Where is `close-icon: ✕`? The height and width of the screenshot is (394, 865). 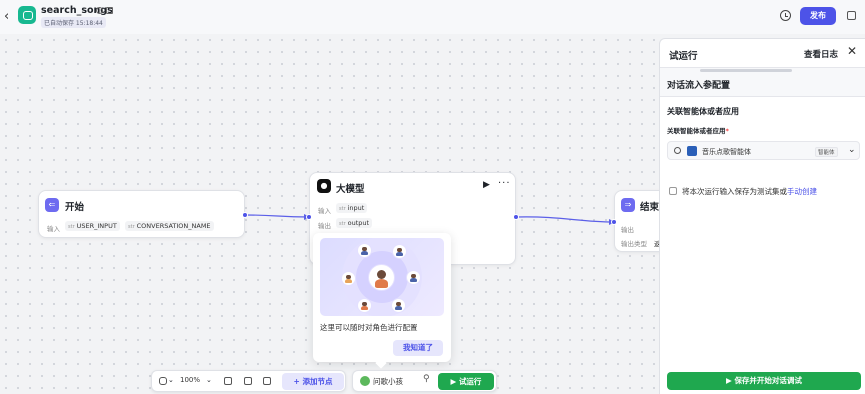 close-icon: ✕ is located at coordinates (852, 51).